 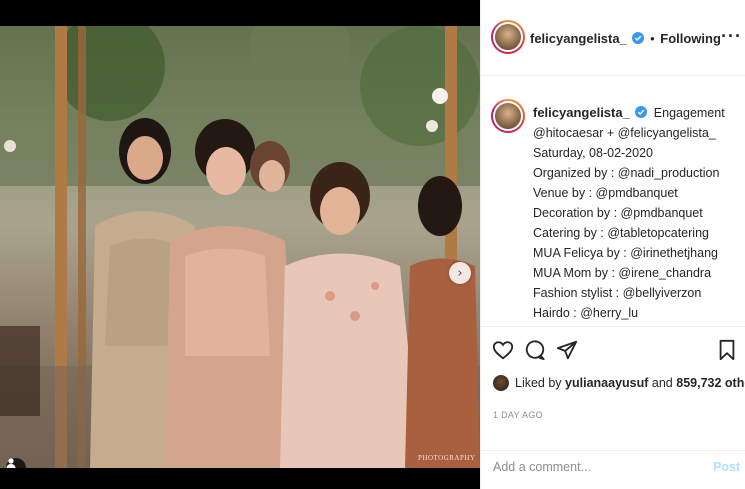 I want to click on likes-middle: and, so click(x=662, y=383).